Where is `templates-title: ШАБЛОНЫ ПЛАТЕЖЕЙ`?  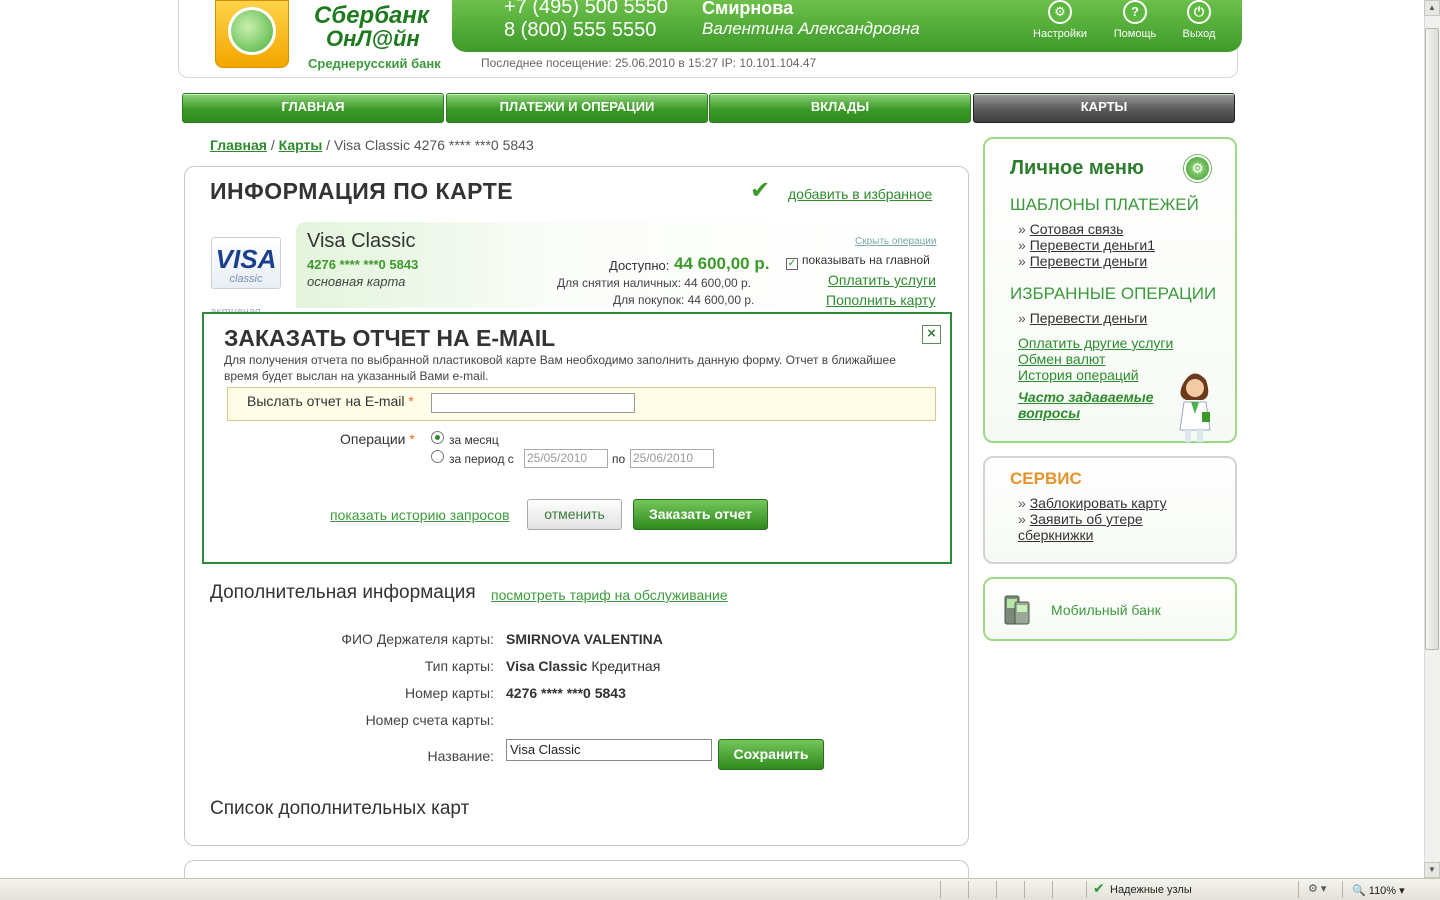
templates-title: ШАБЛОНЫ ПЛАТЕЖЕЙ is located at coordinates (1104, 204).